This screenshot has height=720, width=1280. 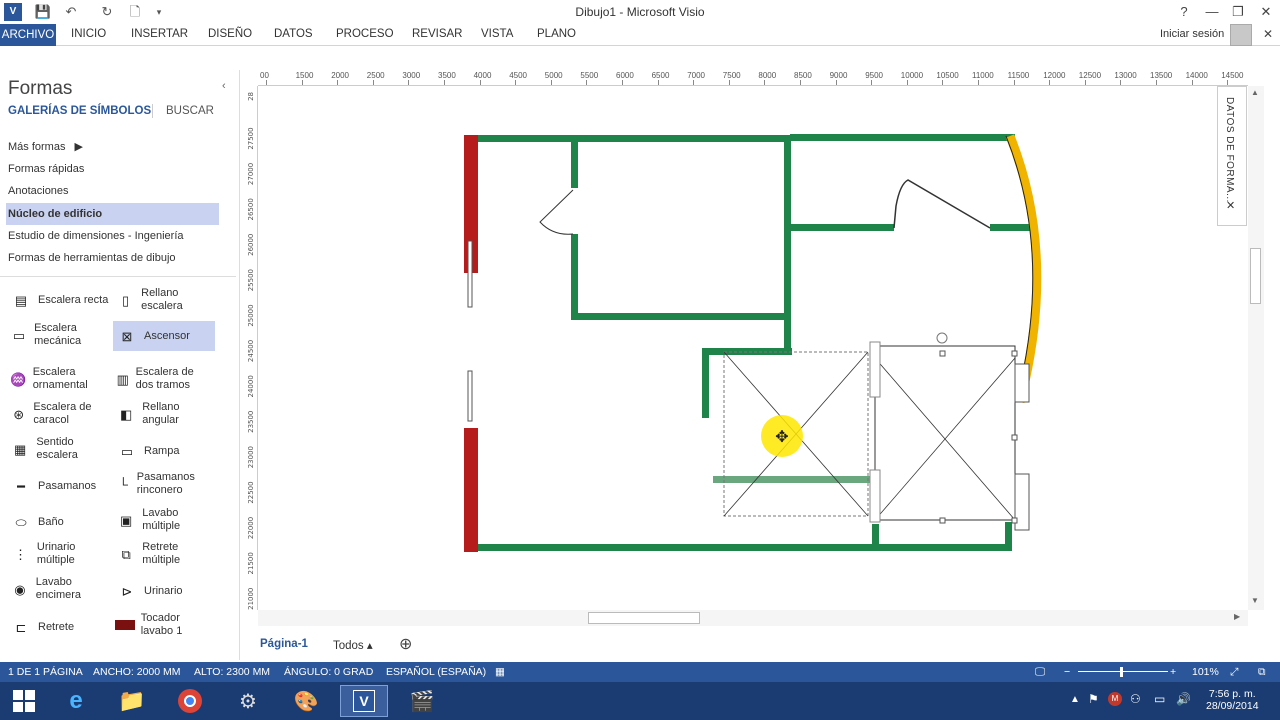 What do you see at coordinates (190, 111) in the screenshot?
I see `tab-buscar: BUSCAR` at bounding box center [190, 111].